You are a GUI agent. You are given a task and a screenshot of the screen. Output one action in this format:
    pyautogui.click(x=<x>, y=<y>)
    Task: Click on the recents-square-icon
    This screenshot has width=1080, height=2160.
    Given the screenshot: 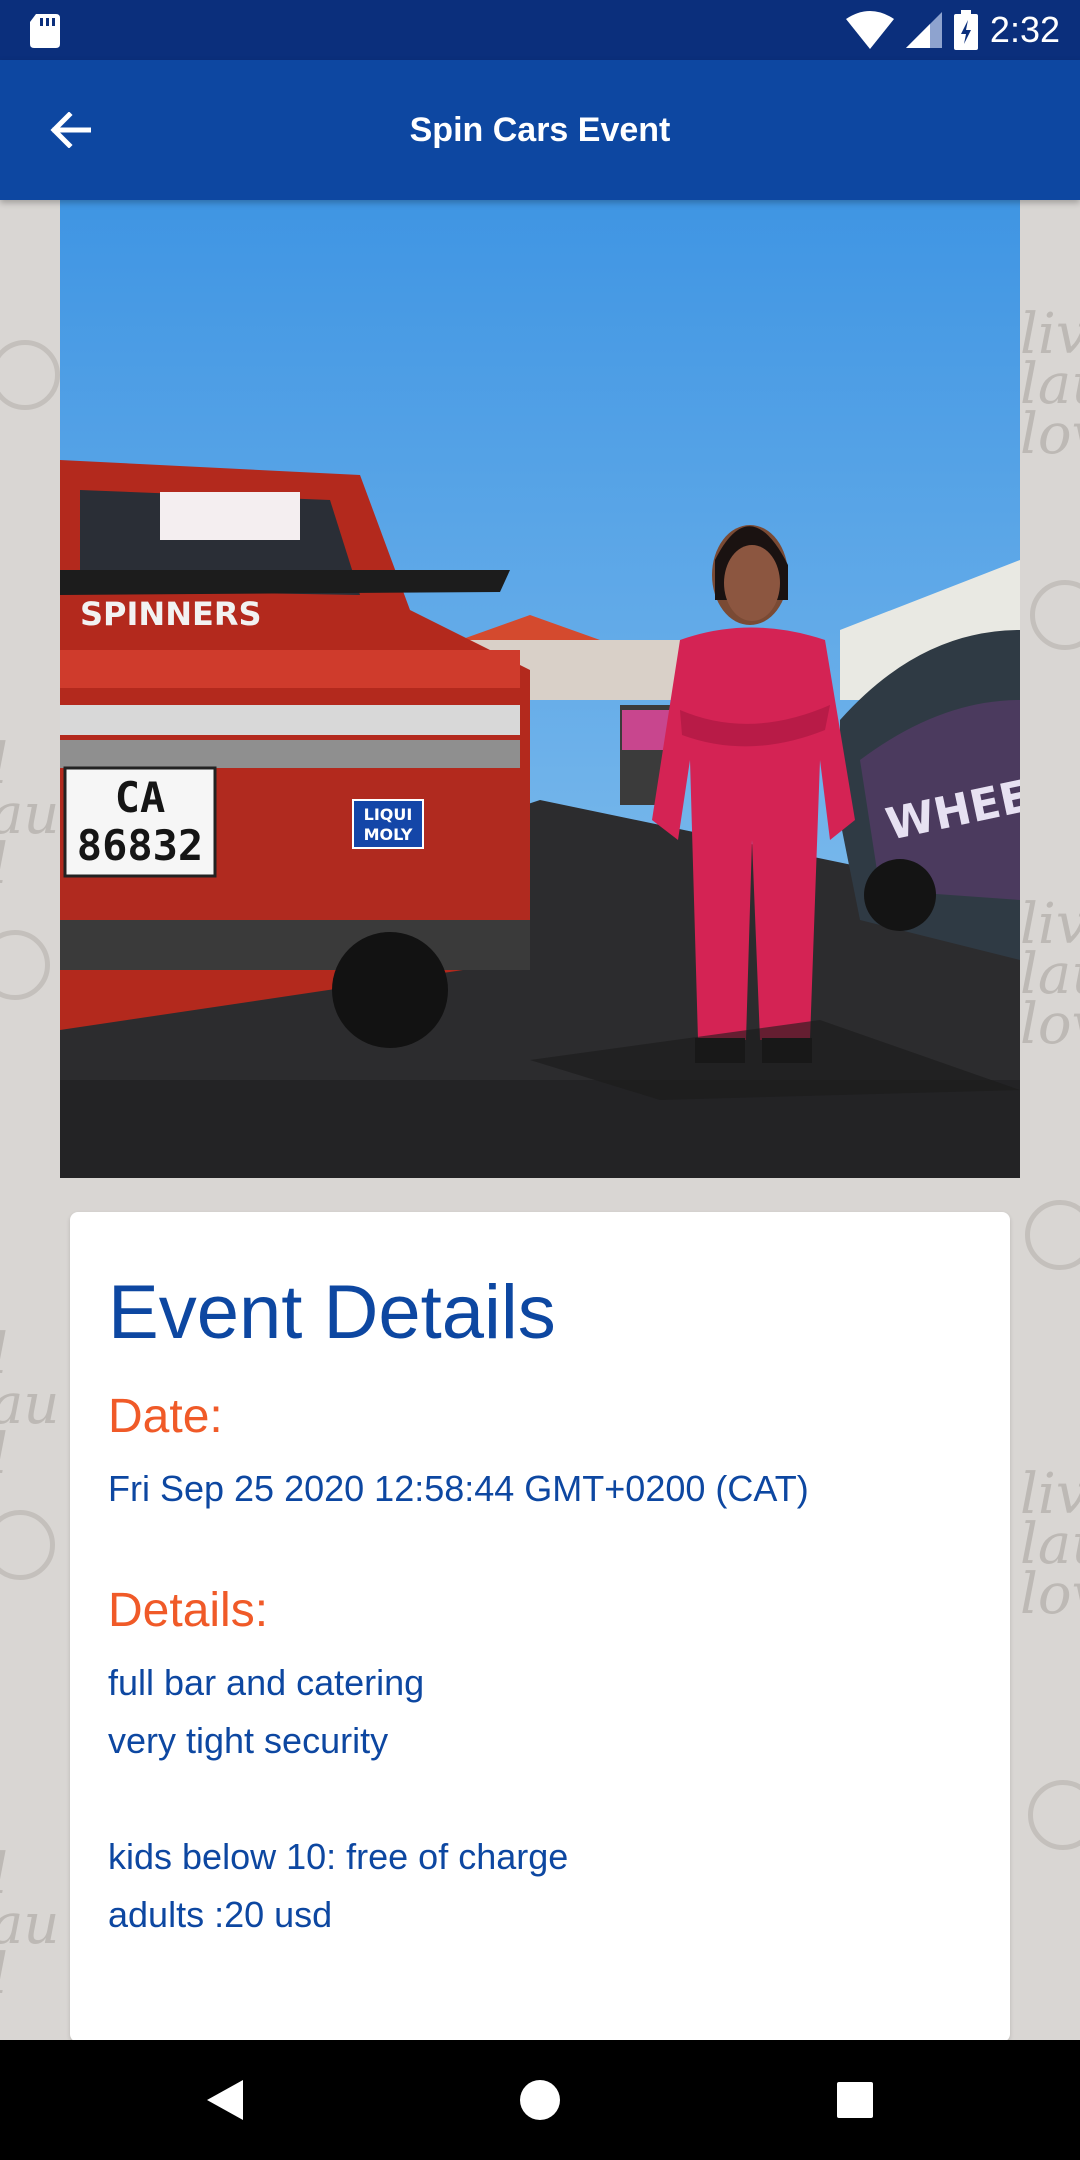 What is the action you would take?
    pyautogui.click(x=855, y=2100)
    